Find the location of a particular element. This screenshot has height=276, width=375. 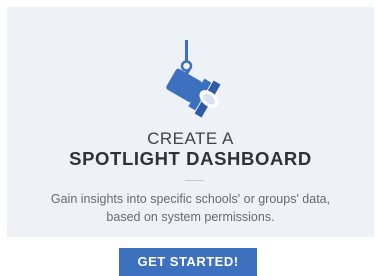

get-started-container: GET STARTED! is located at coordinates (188, 257).